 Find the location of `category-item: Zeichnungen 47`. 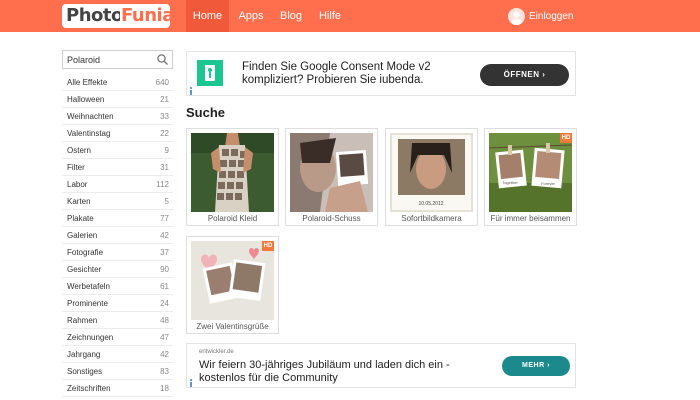

category-item: Zeichnungen 47 is located at coordinates (117, 337).